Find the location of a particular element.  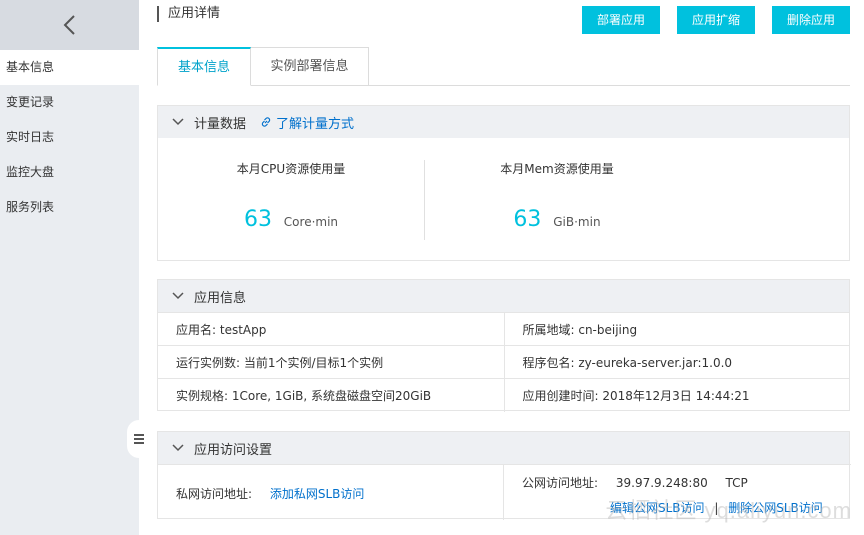

sidebar-item-realtime-logs: 实时日志 is located at coordinates (69, 137).